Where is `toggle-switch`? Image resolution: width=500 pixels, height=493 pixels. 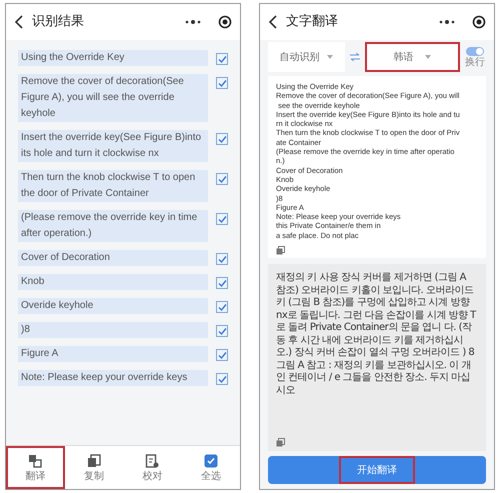 toggle-switch is located at coordinates (475, 51).